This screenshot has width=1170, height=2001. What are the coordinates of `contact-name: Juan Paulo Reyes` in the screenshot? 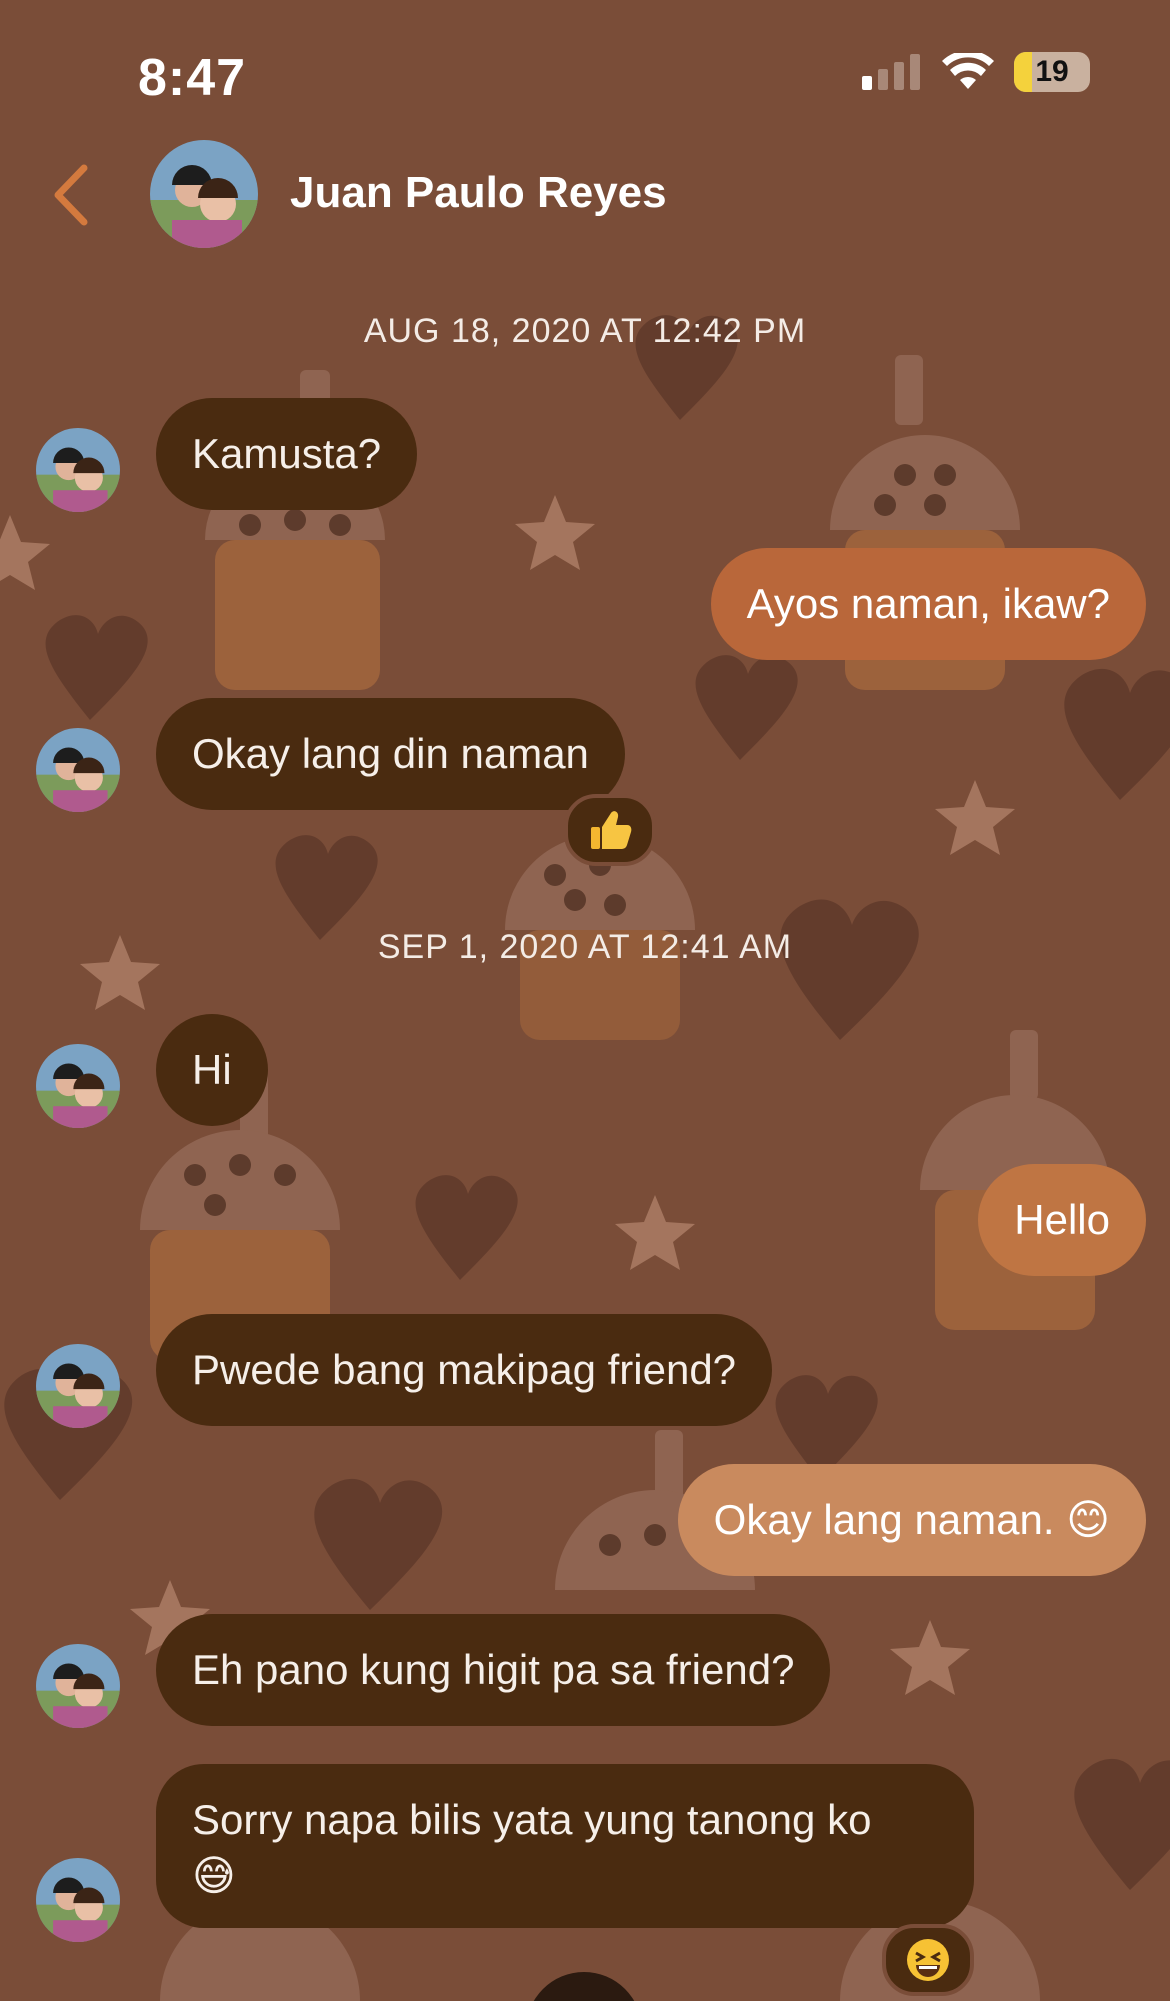 It's located at (478, 193).